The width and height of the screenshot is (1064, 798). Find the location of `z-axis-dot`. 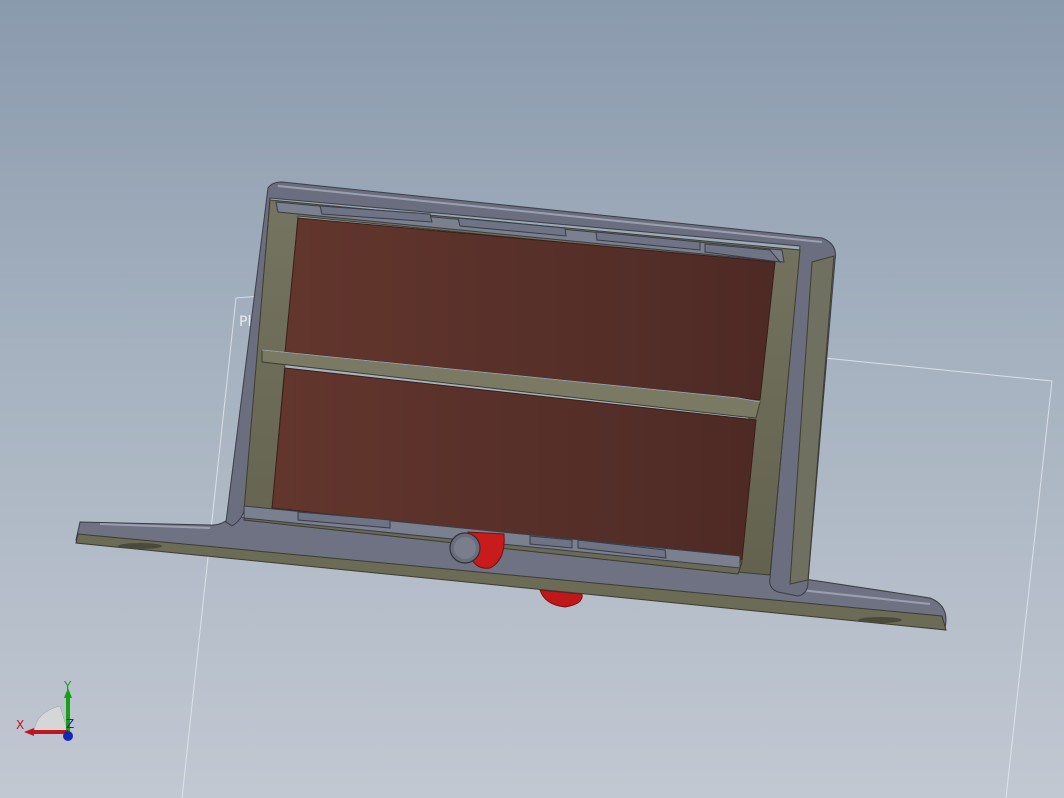

z-axis-dot is located at coordinates (68, 736).